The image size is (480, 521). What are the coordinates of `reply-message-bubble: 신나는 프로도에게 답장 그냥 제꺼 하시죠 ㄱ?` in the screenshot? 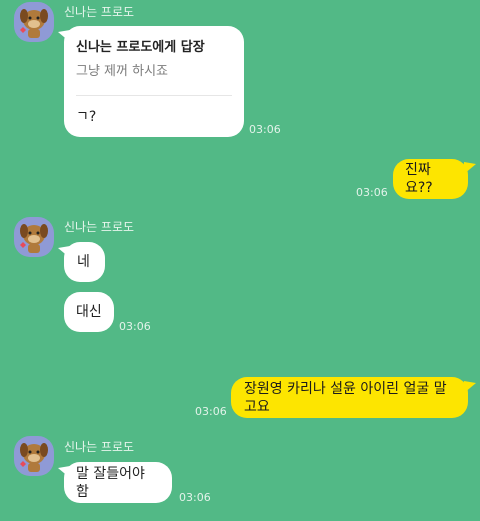 It's located at (154, 81).